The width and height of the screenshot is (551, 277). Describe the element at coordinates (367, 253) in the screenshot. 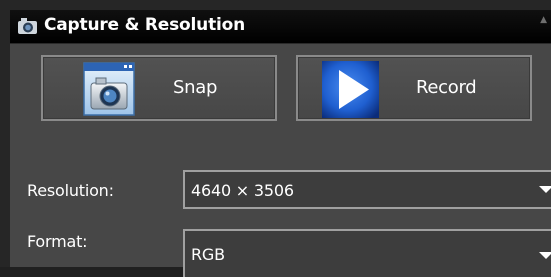

I see `format-dropdown: RGB` at that location.